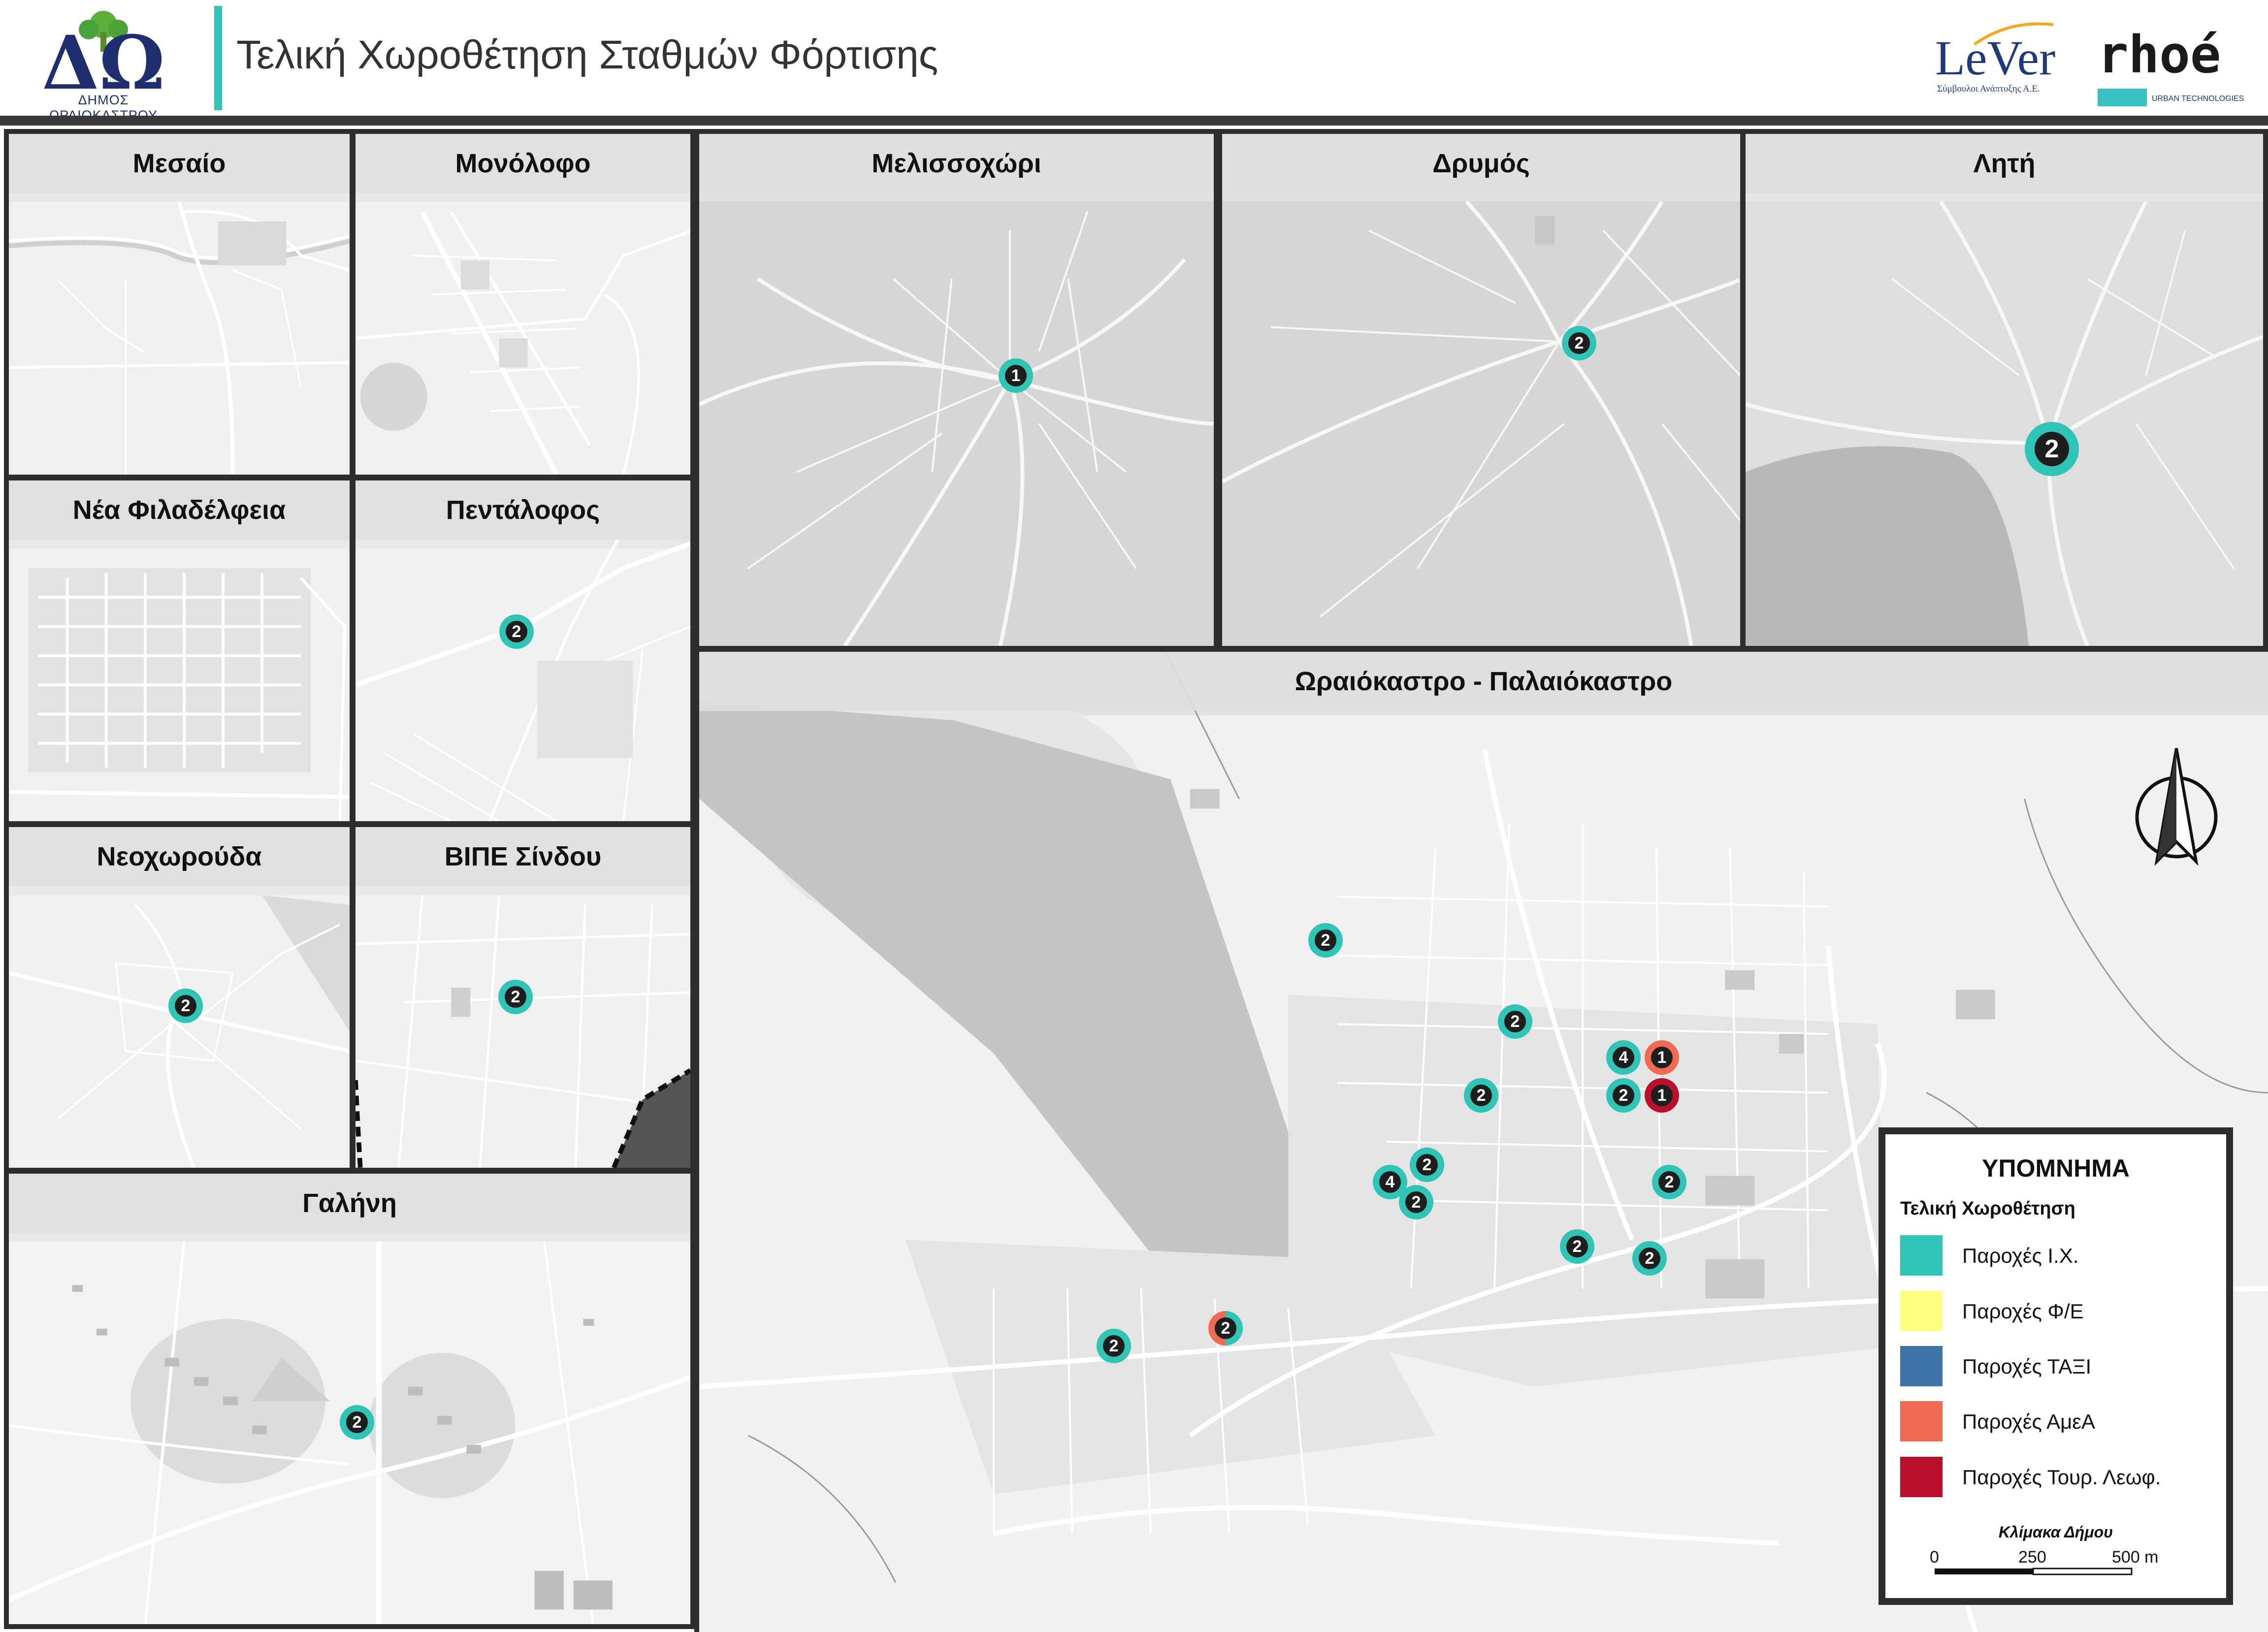  What do you see at coordinates (2176, 807) in the screenshot?
I see `north-arrow-icon` at bounding box center [2176, 807].